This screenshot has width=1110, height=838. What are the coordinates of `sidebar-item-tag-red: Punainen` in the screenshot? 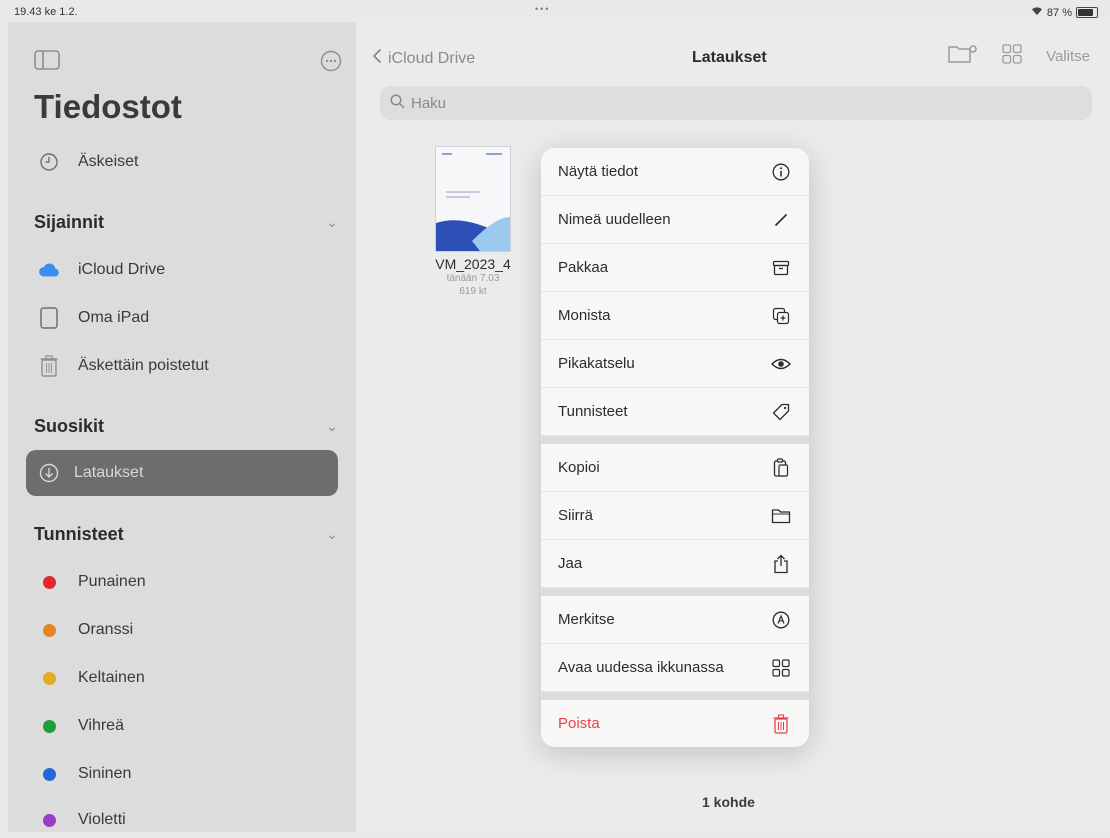 It's located at (190, 582).